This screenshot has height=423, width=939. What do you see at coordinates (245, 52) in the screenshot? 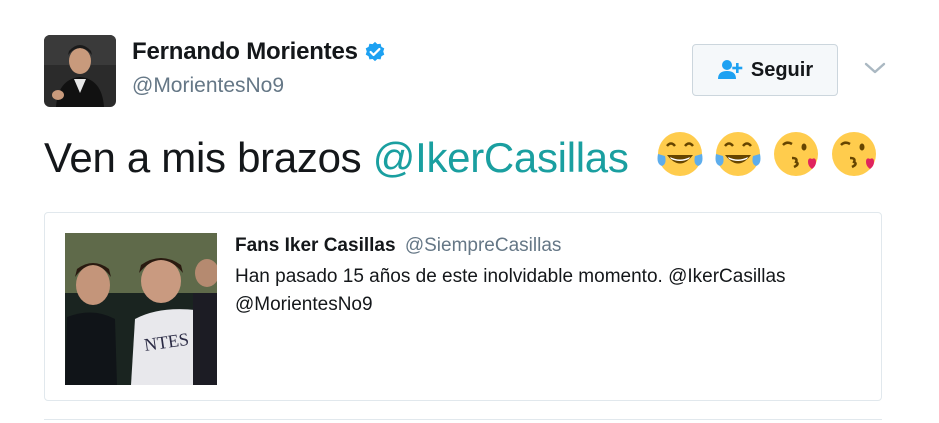
I see `author-name: Fernando Morientes` at bounding box center [245, 52].